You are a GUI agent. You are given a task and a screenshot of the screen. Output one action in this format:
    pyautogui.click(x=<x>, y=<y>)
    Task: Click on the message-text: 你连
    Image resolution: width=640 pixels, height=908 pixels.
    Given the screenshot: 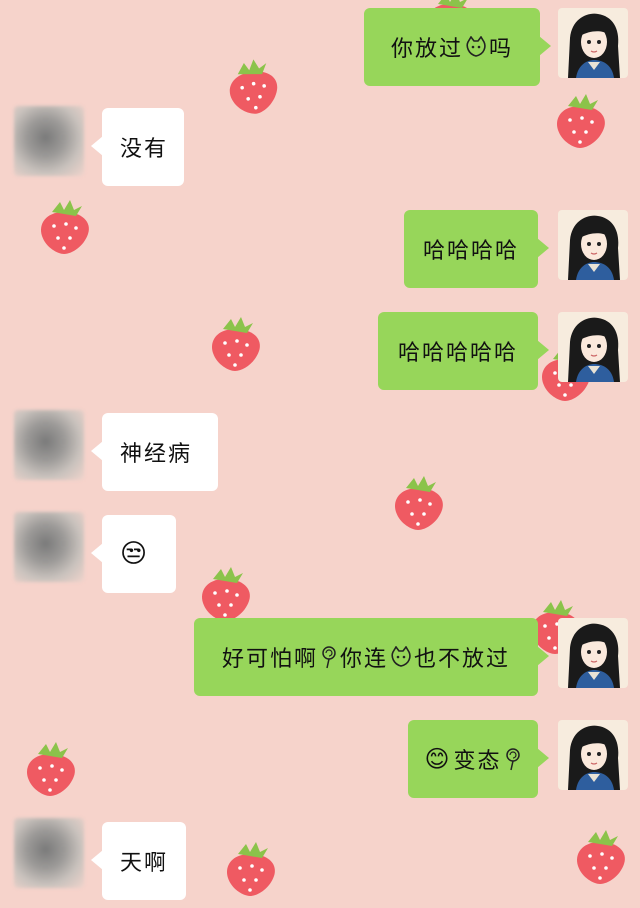 What is the action you would take?
    pyautogui.click(x=363, y=659)
    